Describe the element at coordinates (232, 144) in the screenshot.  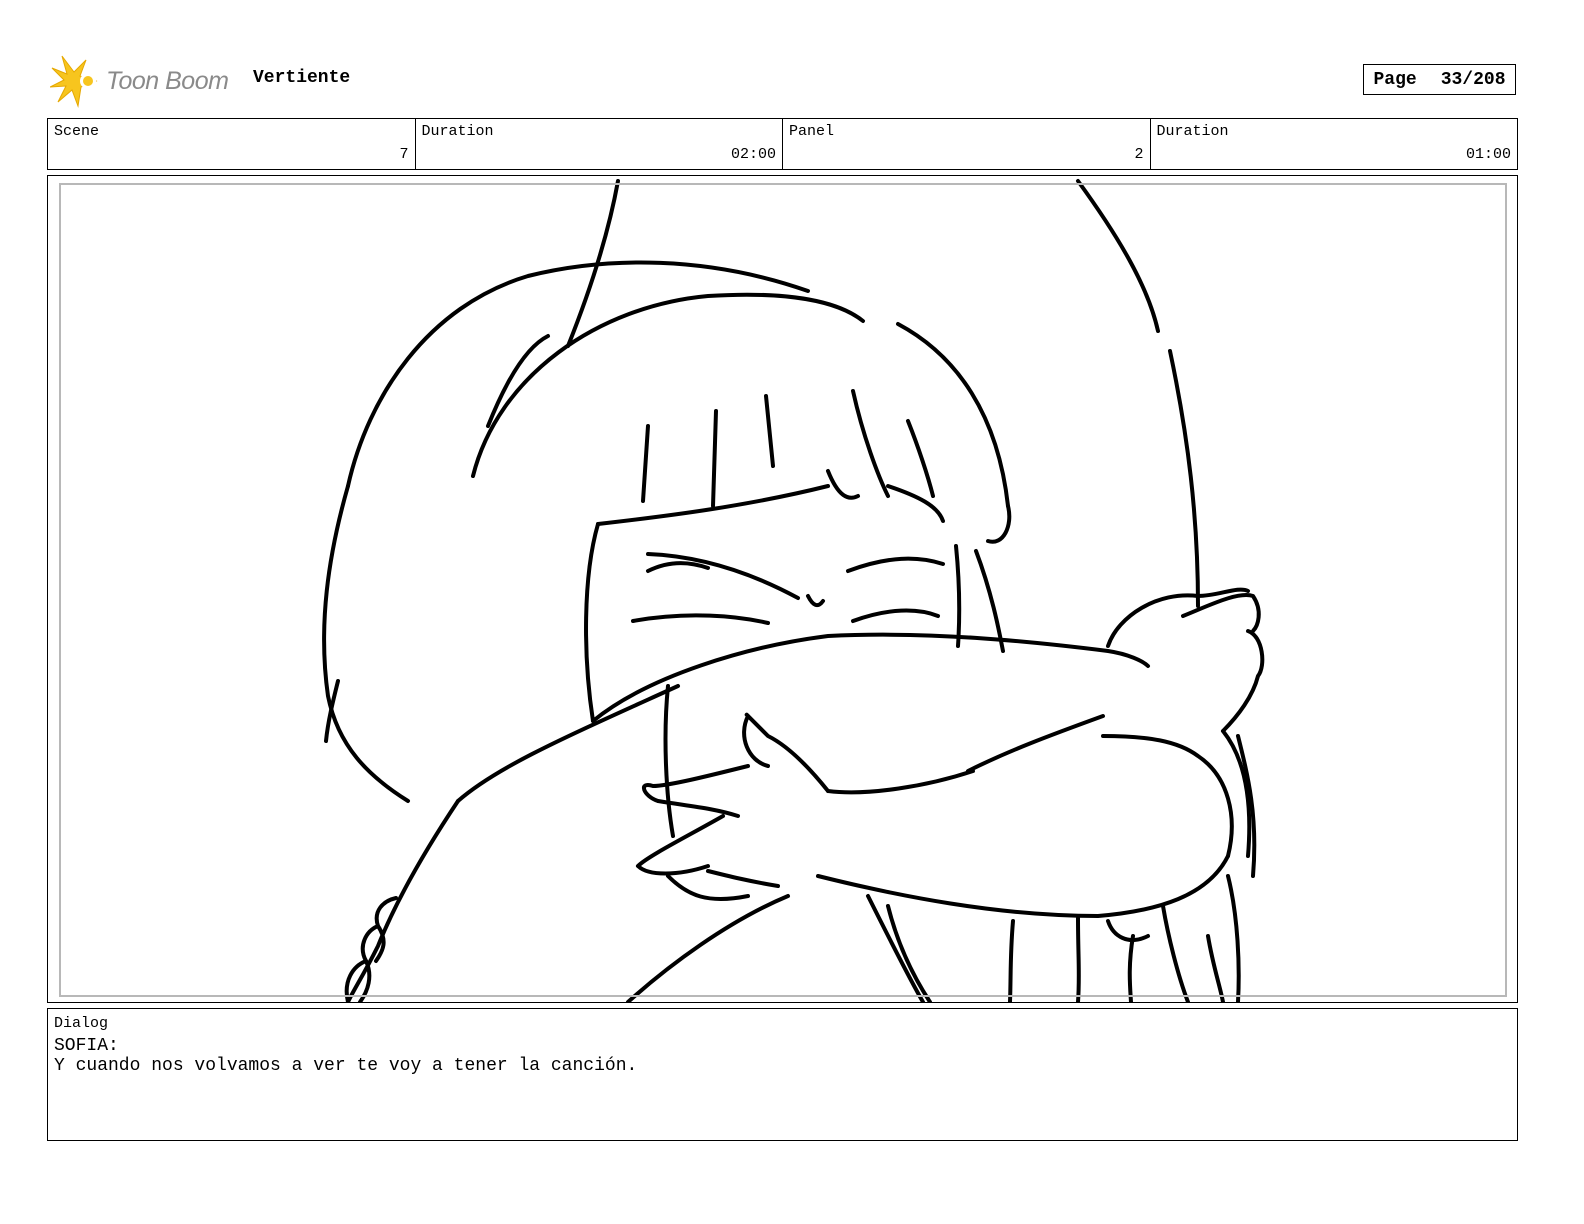
I see `scene-cell: Scene 7` at that location.